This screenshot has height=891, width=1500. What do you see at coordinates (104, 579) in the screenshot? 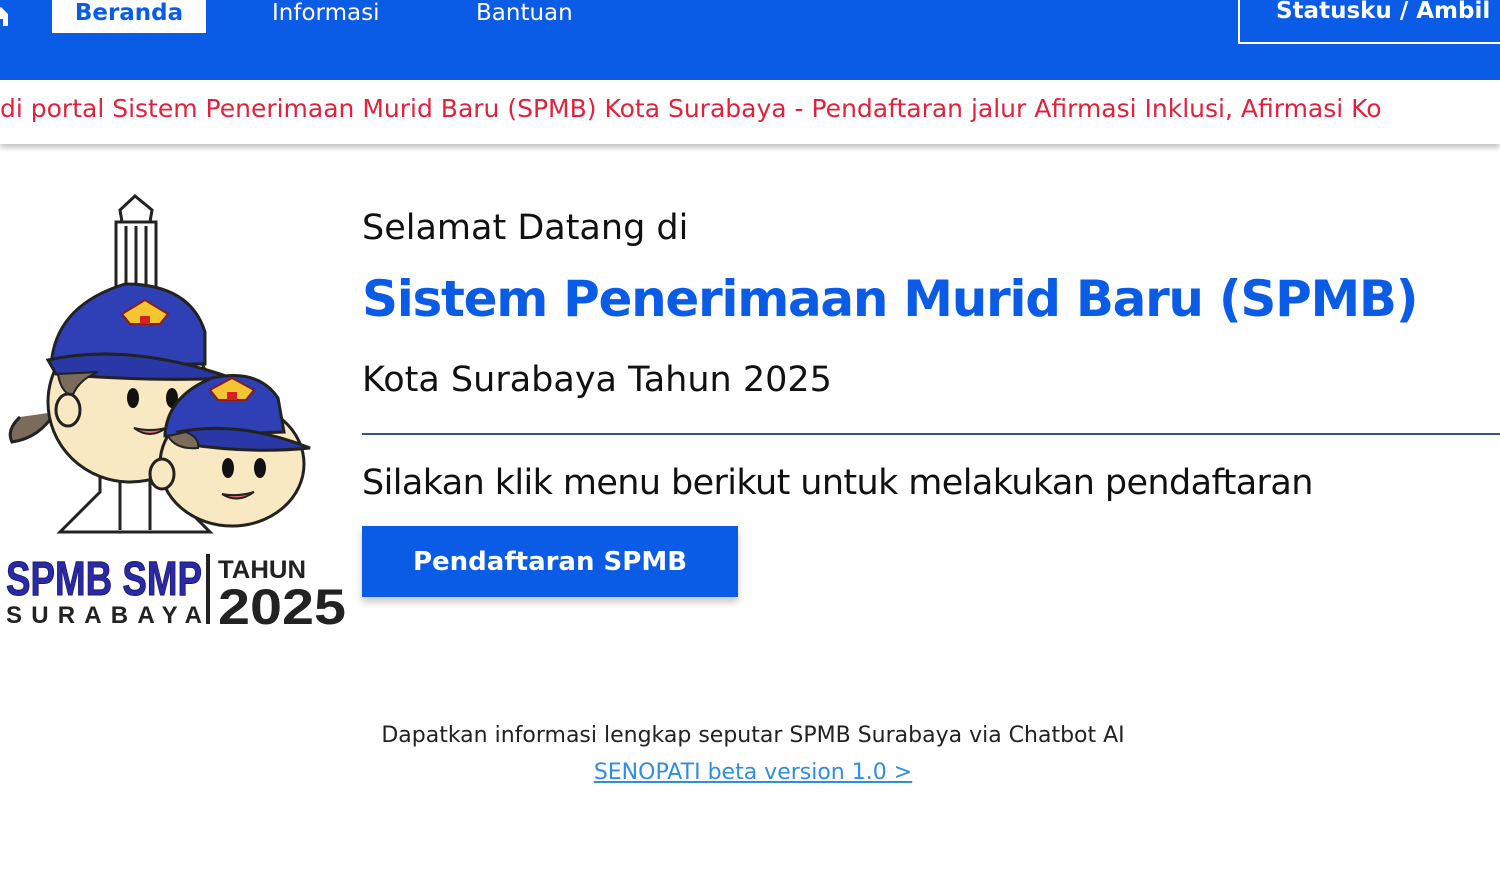
I see `logo-line1: SPMB SMP` at bounding box center [104, 579].